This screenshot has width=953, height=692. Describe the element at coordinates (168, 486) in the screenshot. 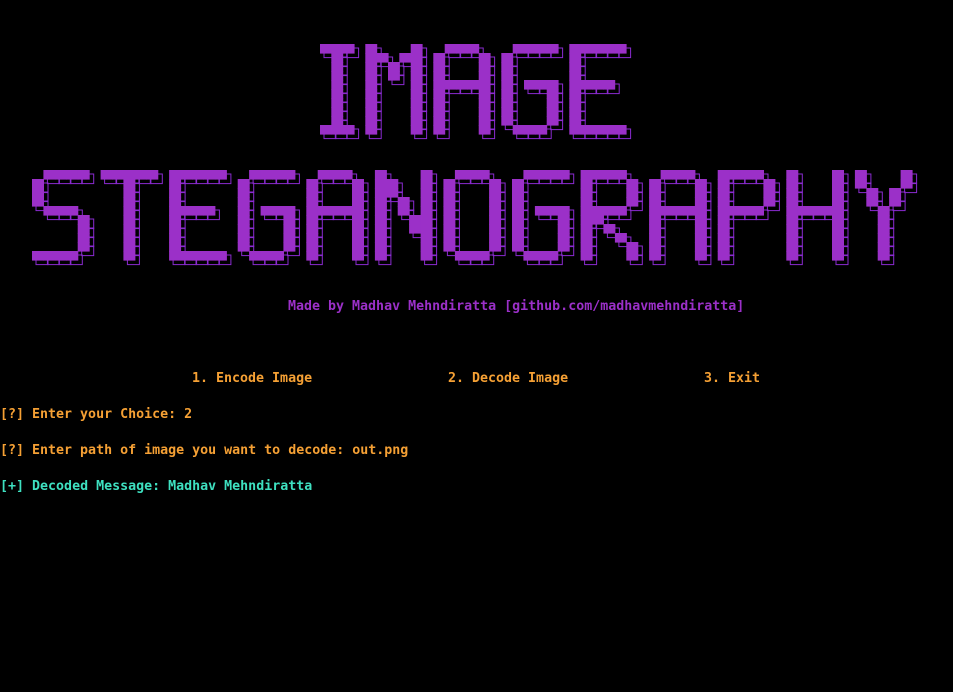

I see `decoded-message: Decoded Message: Madhav Mehndiratta` at that location.